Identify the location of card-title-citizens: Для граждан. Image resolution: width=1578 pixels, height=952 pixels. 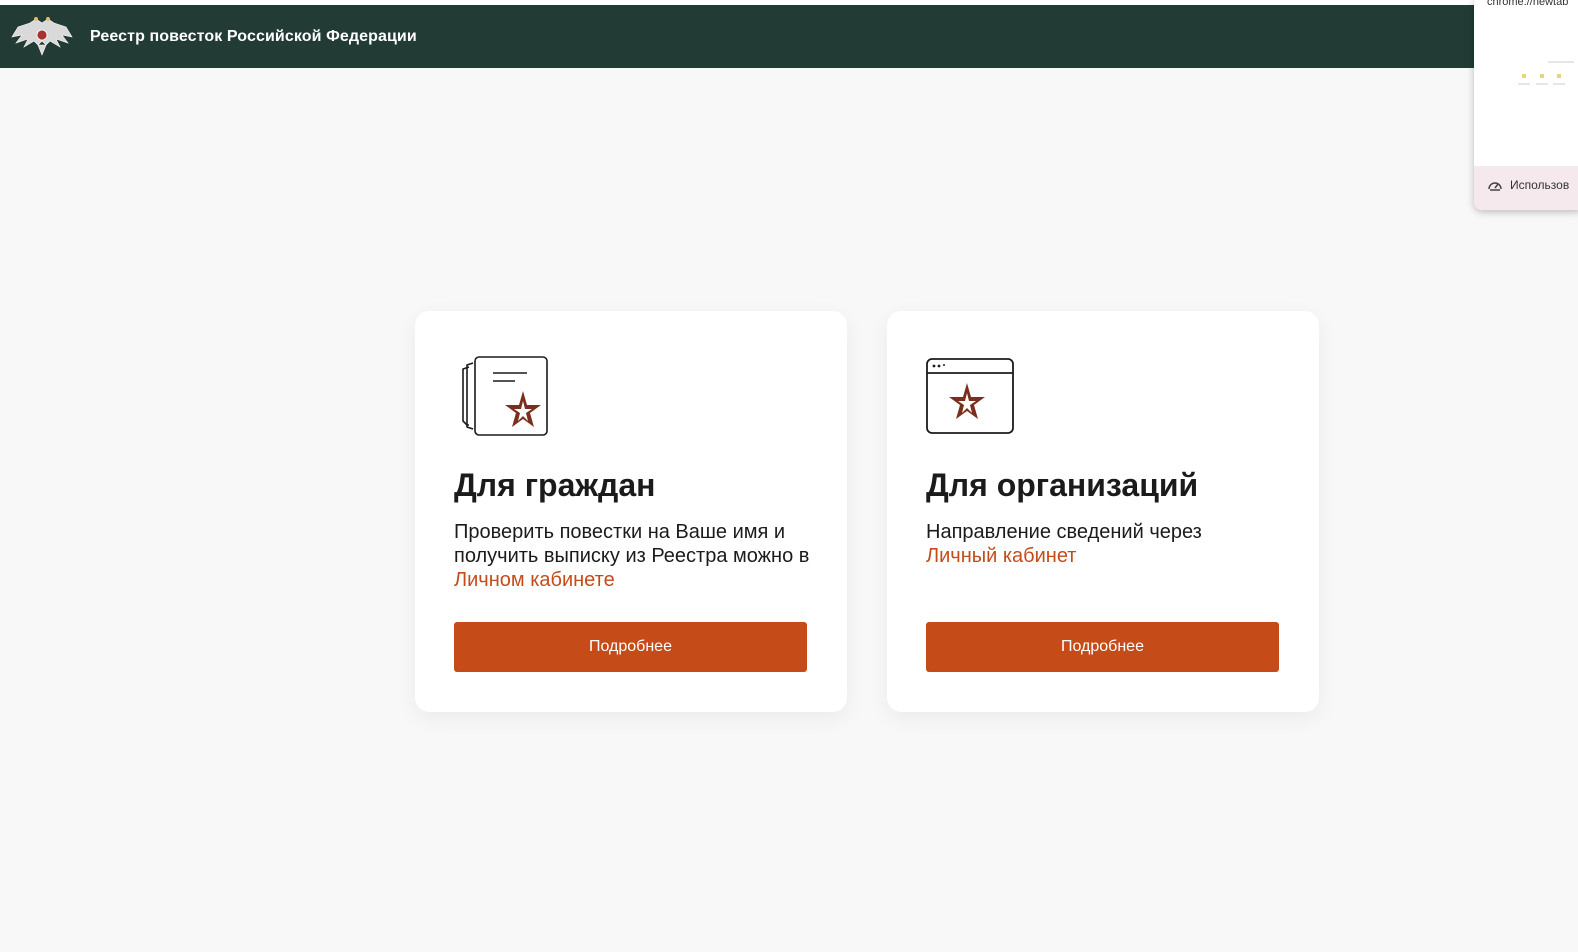
(555, 485).